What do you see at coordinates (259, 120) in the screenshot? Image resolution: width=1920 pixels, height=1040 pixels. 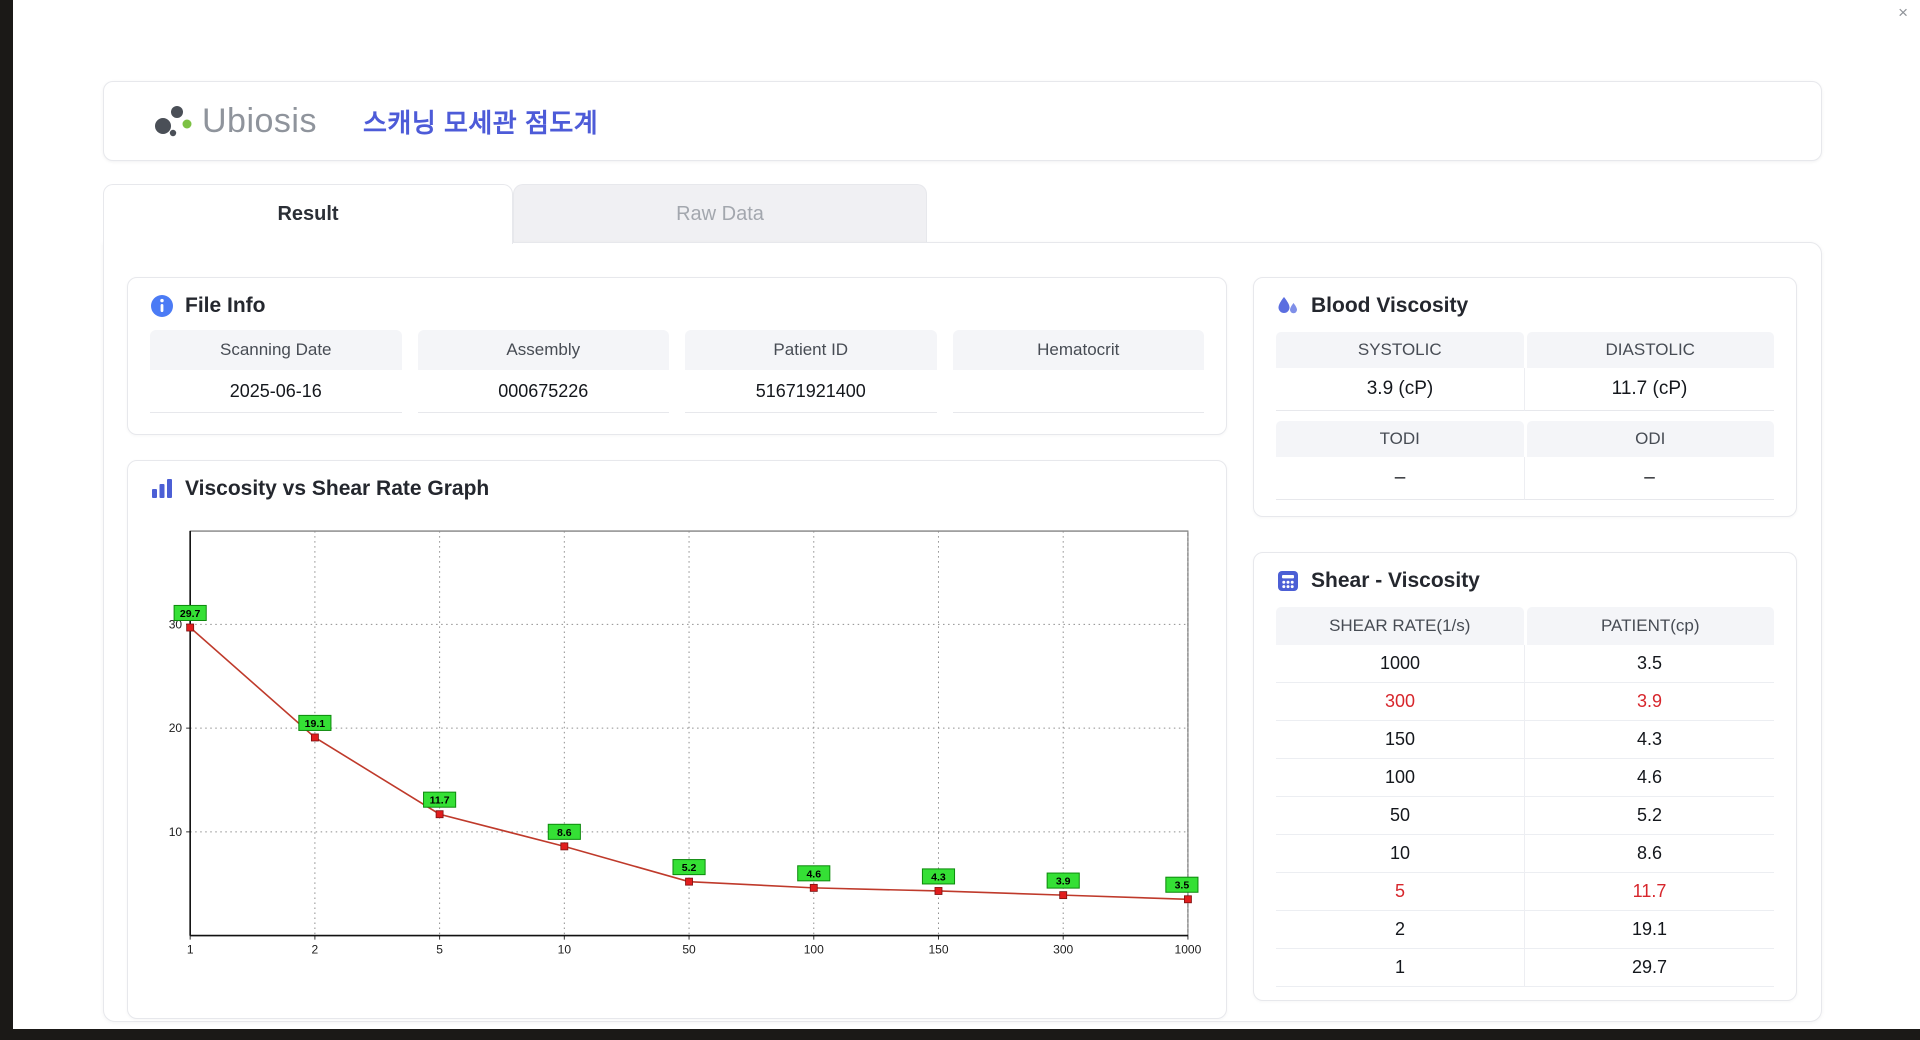 I see `logo-text: Ubiosis` at bounding box center [259, 120].